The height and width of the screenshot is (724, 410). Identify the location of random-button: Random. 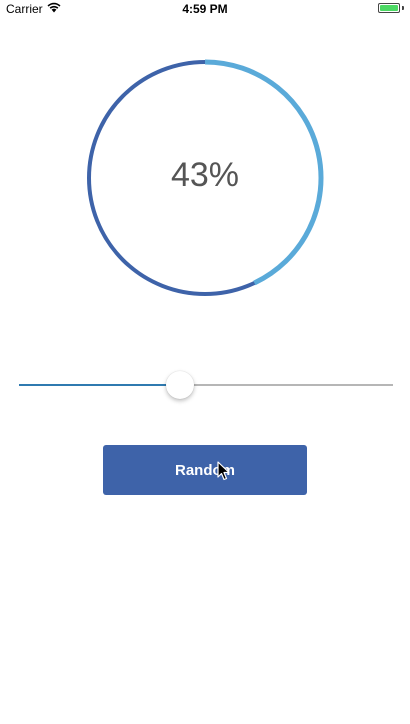
(205, 470).